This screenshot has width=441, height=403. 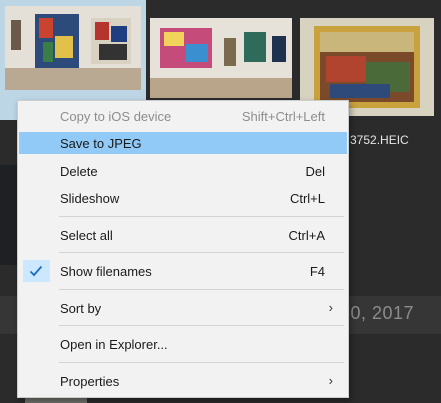 I want to click on menu-item-save-to-jpeg: Save to JPEG, so click(x=183, y=143).